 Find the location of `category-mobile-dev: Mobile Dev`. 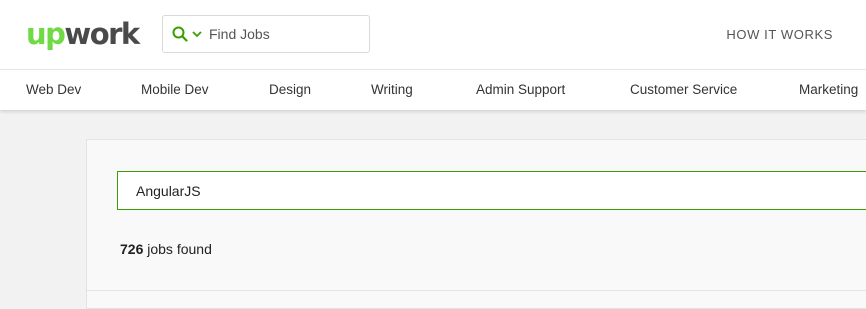

category-mobile-dev: Mobile Dev is located at coordinates (175, 89).